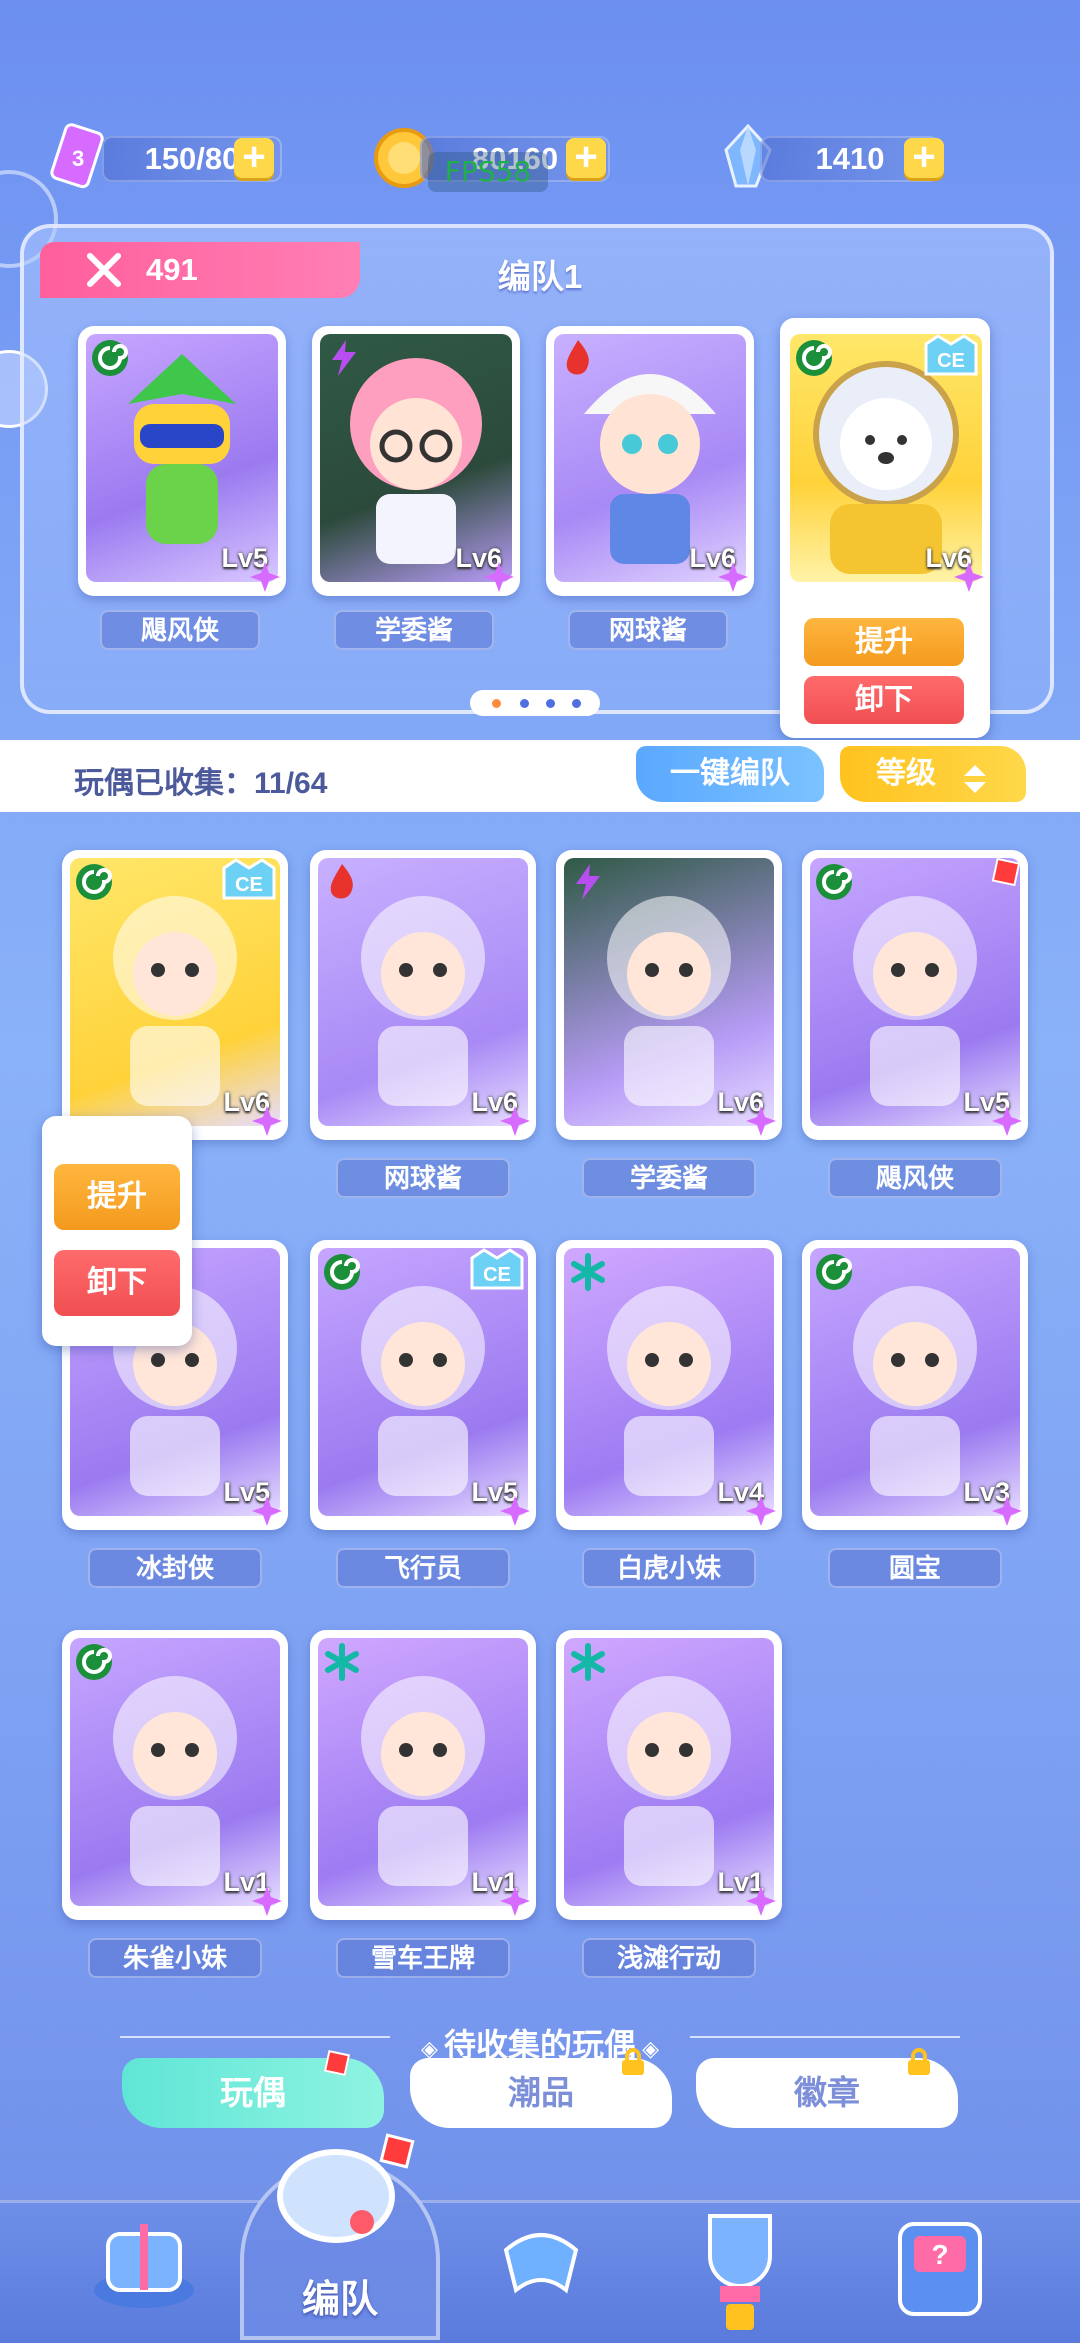  I want to click on team-title: 编队1, so click(540, 276).